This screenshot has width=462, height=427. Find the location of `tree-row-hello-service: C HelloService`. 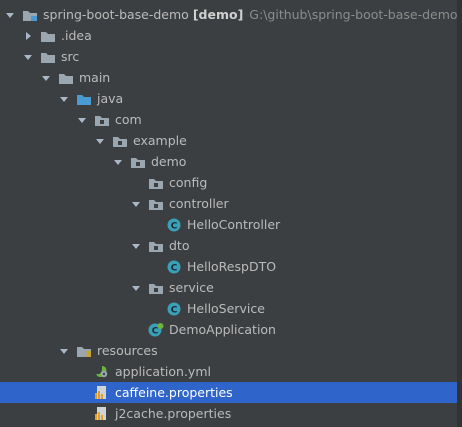

tree-row-hello-service: C HelloService is located at coordinates (231, 308).